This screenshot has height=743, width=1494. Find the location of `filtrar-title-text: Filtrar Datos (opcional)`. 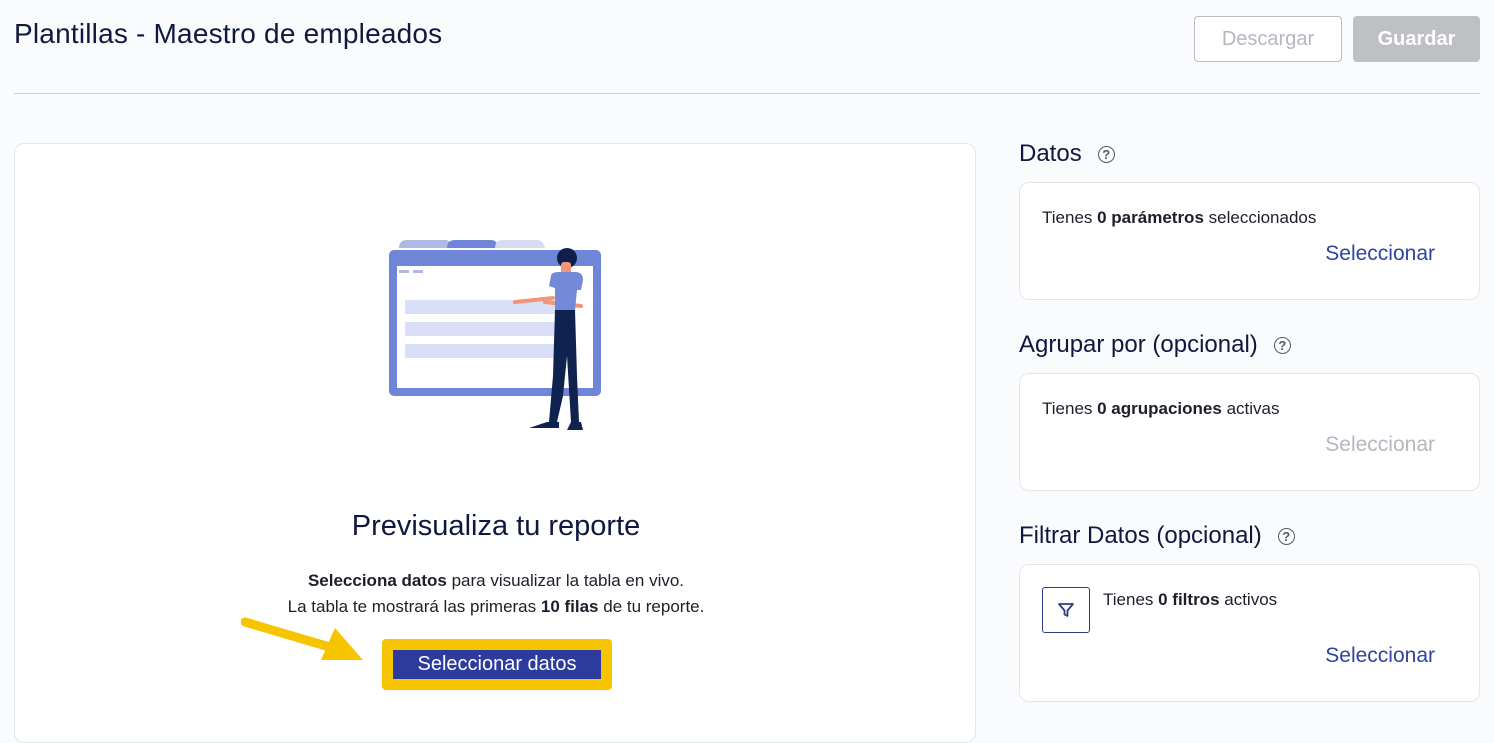

filtrar-title-text: Filtrar Datos (opcional) is located at coordinates (1140, 535).